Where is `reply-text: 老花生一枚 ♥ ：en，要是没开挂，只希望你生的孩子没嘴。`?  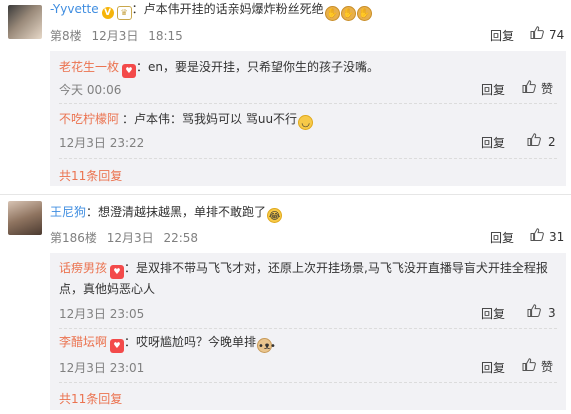 reply-text: 老花生一枚 ♥ ：en，要是没开挂，只希望你生的孩子没嘴。 is located at coordinates (219, 67).